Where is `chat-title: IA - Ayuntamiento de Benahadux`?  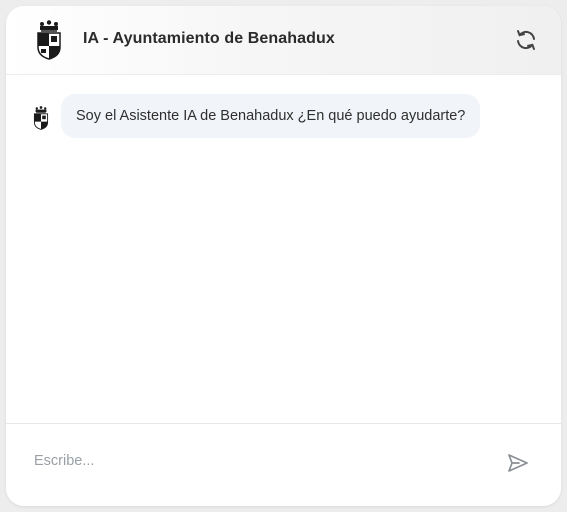 chat-title: IA - Ayuntamiento de Benahadux is located at coordinates (209, 38).